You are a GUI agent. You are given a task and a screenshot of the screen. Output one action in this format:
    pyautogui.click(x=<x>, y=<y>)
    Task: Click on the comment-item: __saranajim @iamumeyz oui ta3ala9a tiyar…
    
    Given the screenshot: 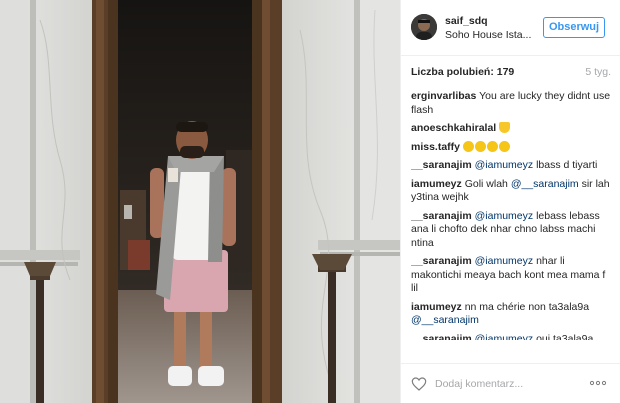 What is the action you would take?
    pyautogui.click(x=512, y=337)
    